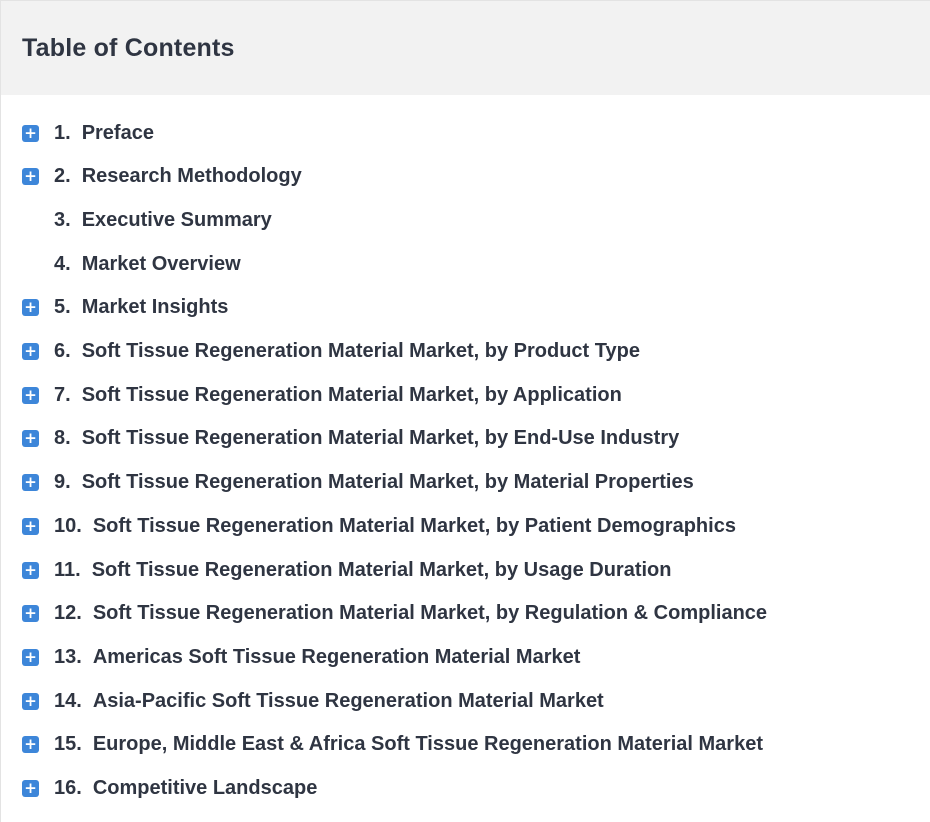 The width and height of the screenshot is (930, 822). I want to click on toc-item-number: 14., so click(68, 700).